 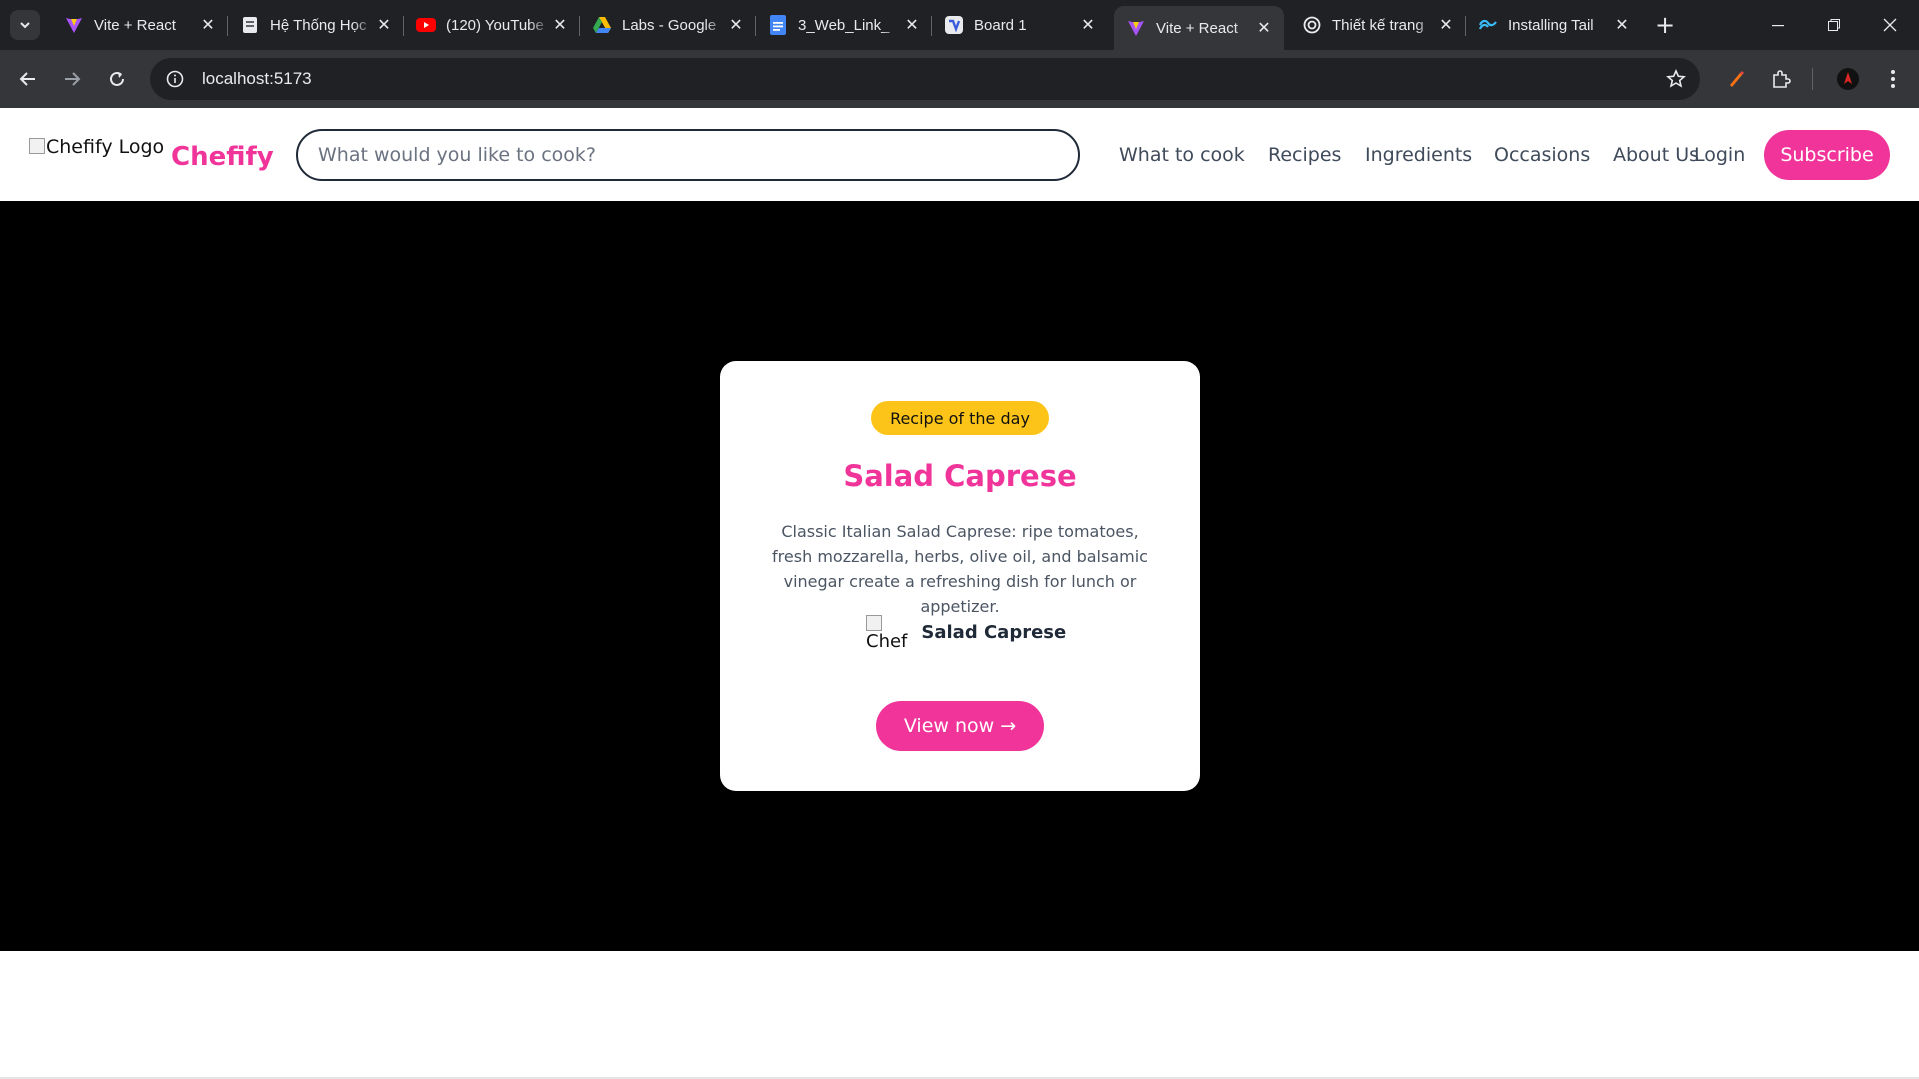 I want to click on back-button, so click(x=28, y=79).